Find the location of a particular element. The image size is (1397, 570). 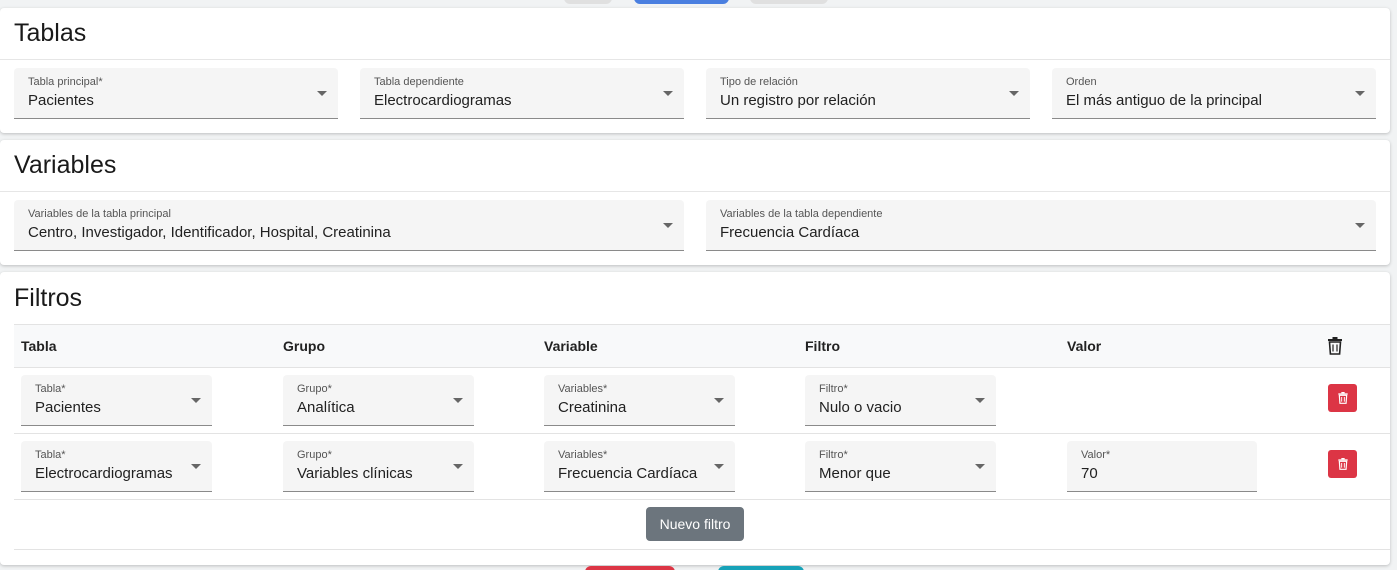

filter-table-select: Tabla* Electrocardiogramas is located at coordinates (116, 466).